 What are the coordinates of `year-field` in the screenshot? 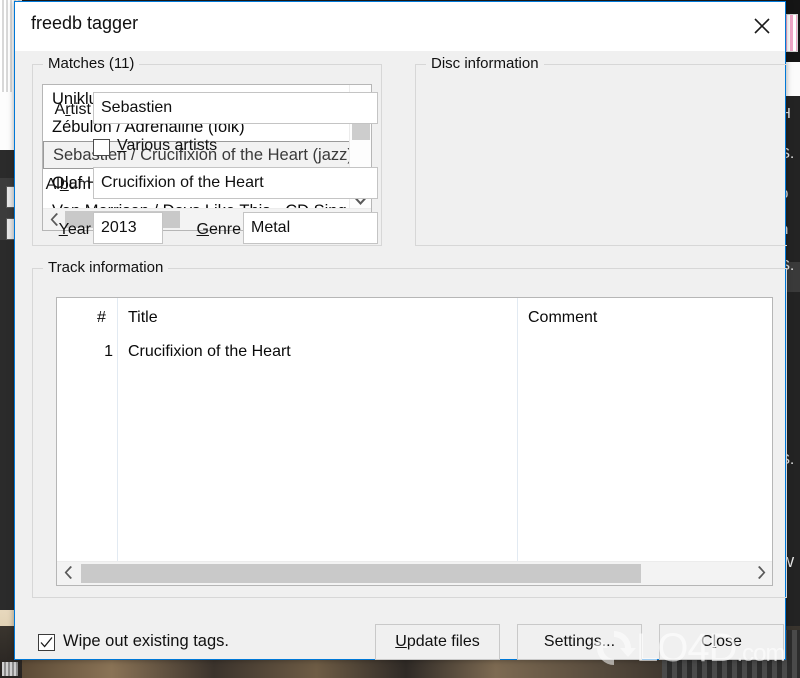 It's located at (128, 228).